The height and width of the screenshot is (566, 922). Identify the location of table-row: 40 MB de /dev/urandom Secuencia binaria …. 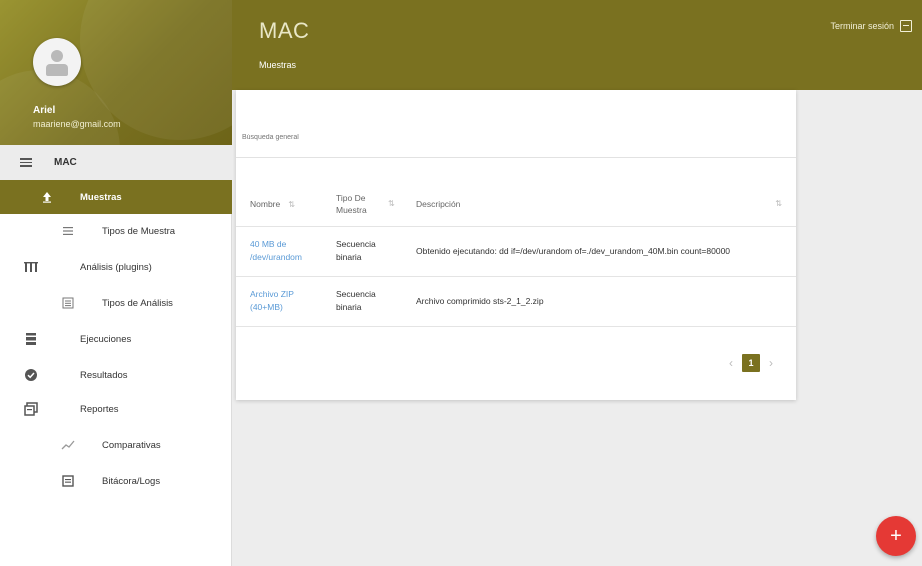
(516, 251).